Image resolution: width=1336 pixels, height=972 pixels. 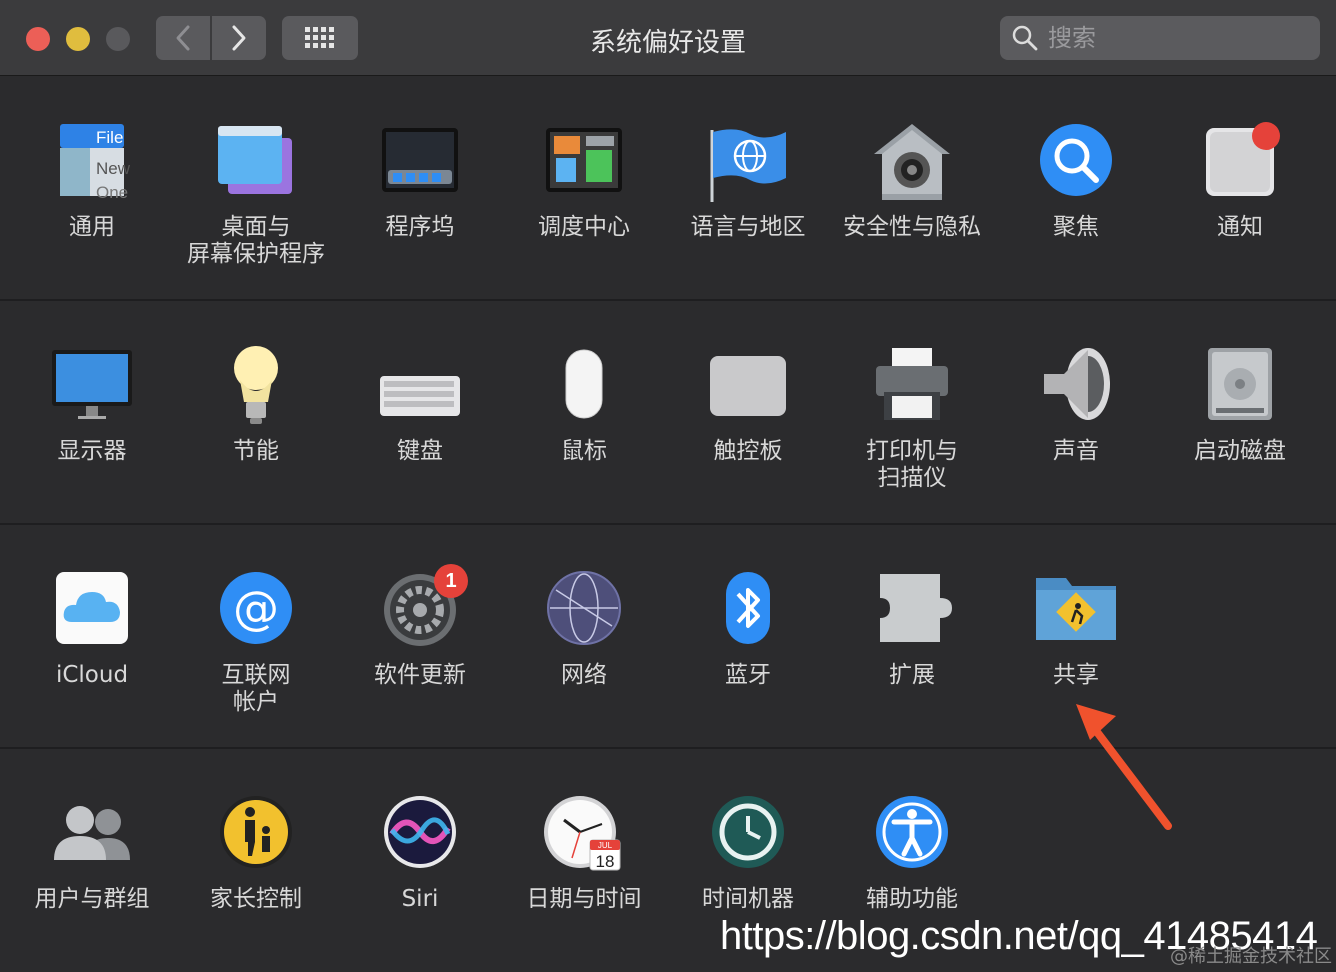 What do you see at coordinates (423, 609) in the screenshot?
I see `software-update-icon: 1` at bounding box center [423, 609].